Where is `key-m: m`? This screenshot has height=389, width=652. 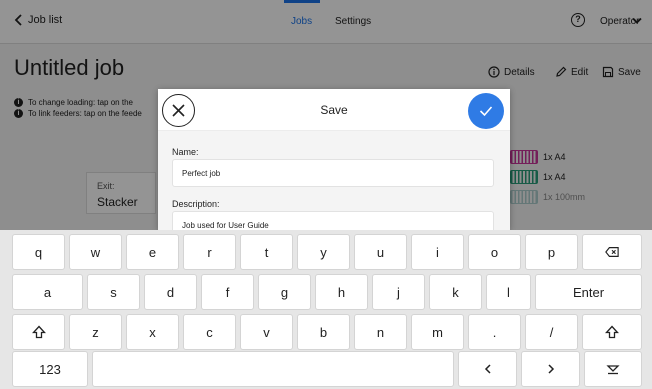 key-m: m is located at coordinates (437, 332).